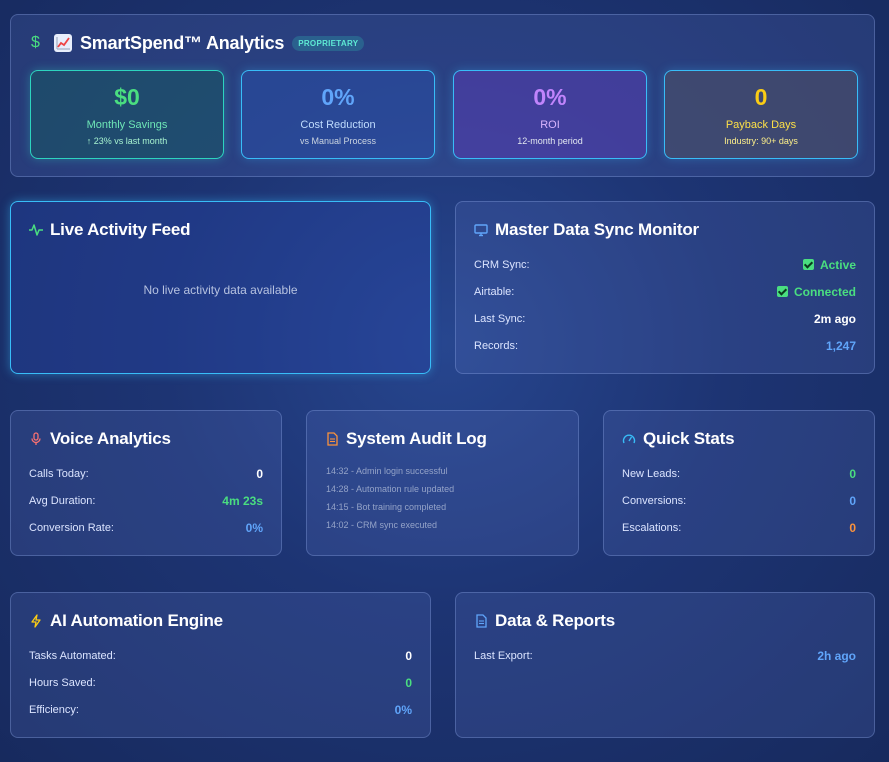 This screenshot has height=762, width=889. What do you see at coordinates (651, 474) in the screenshot?
I see `row-label: New Leads:` at bounding box center [651, 474].